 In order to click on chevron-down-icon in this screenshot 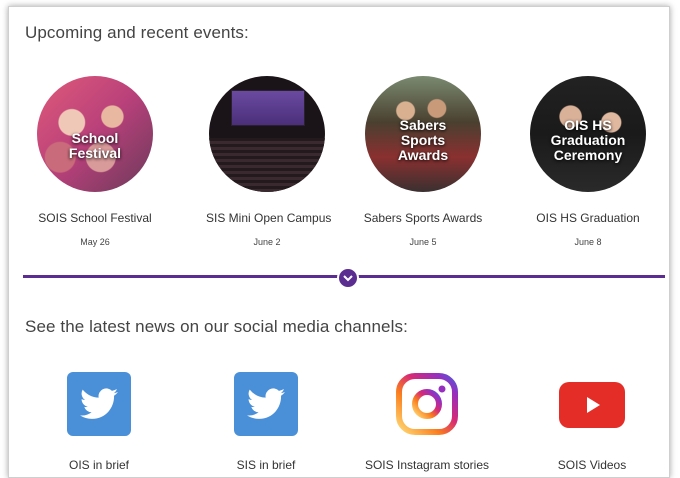, I will do `click(348, 278)`.